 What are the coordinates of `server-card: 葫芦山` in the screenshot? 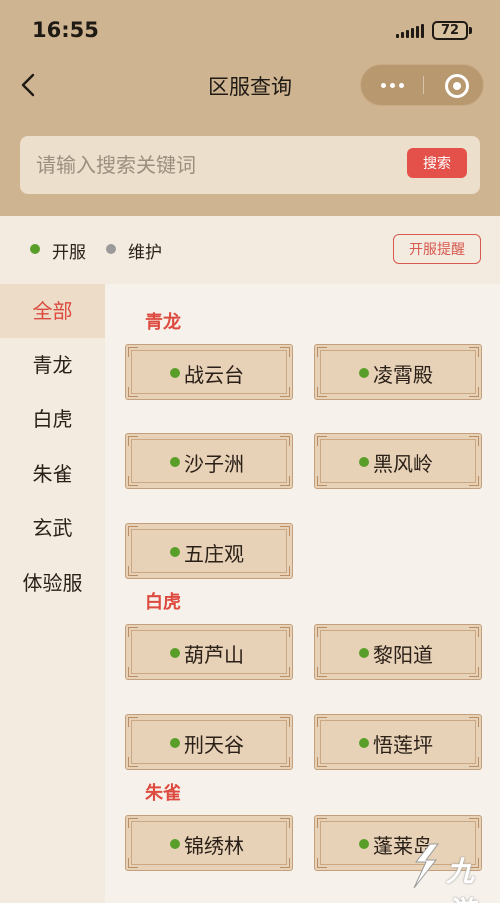 It's located at (209, 652).